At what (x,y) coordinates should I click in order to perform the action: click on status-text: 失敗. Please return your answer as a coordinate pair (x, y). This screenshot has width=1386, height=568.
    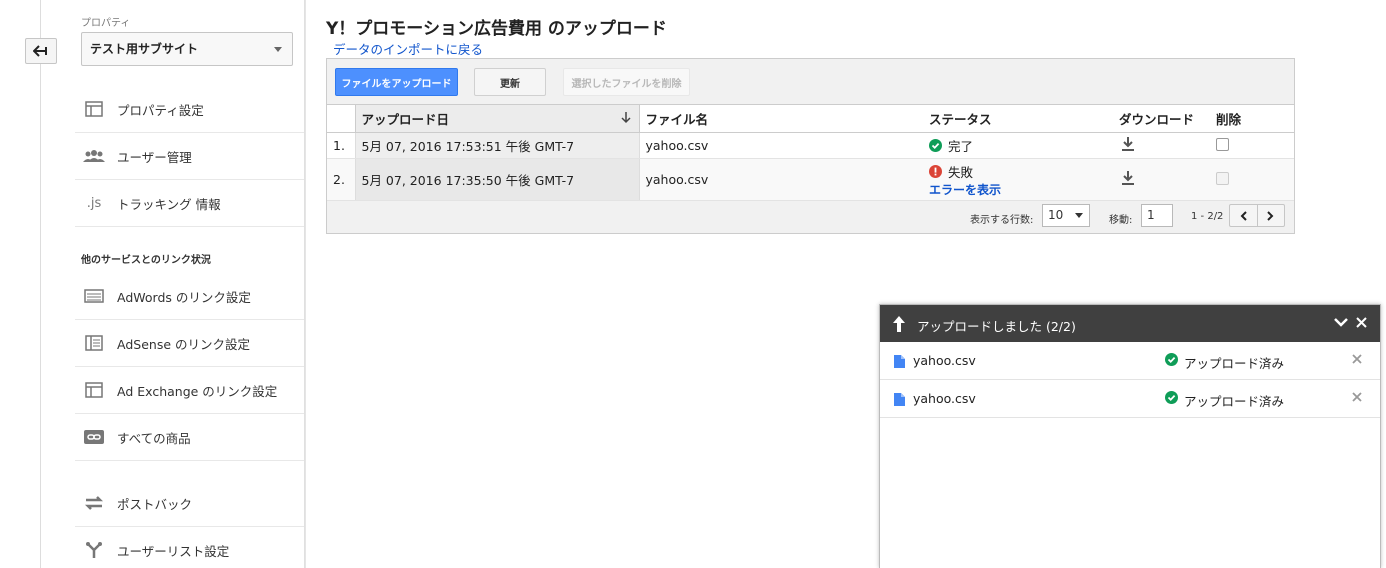
    Looking at the image, I should click on (961, 172).